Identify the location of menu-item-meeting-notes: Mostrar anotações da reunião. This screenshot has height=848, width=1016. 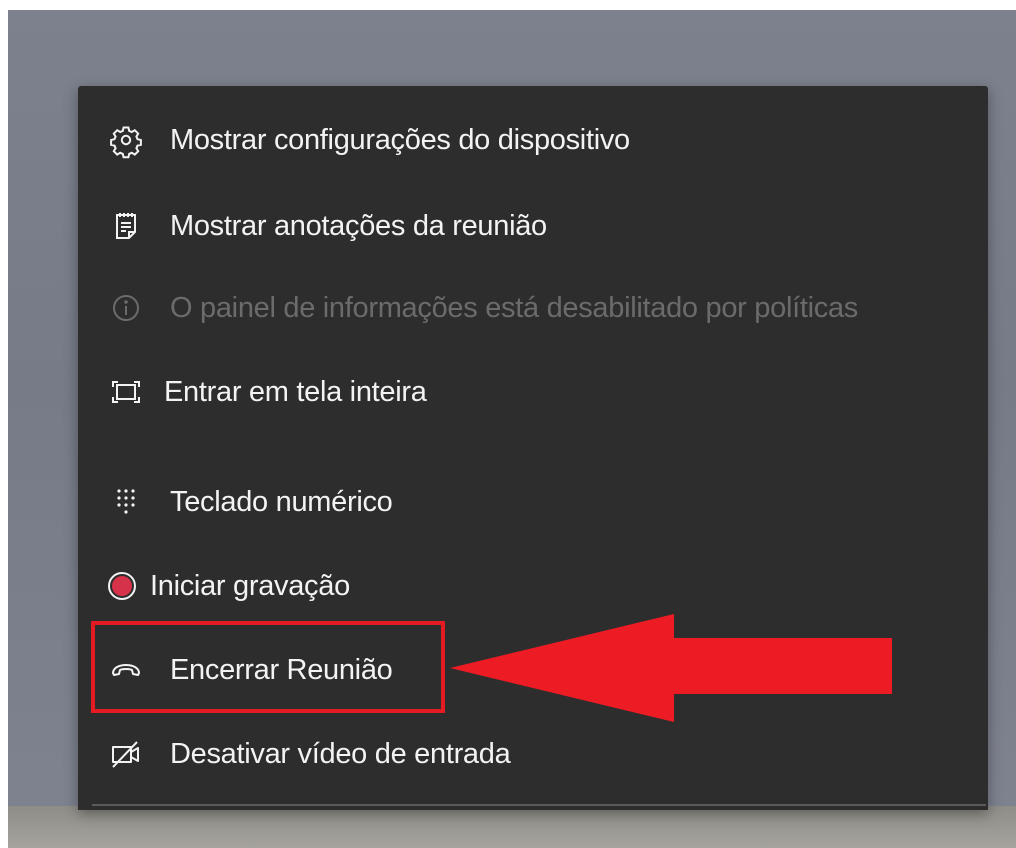
(533, 226).